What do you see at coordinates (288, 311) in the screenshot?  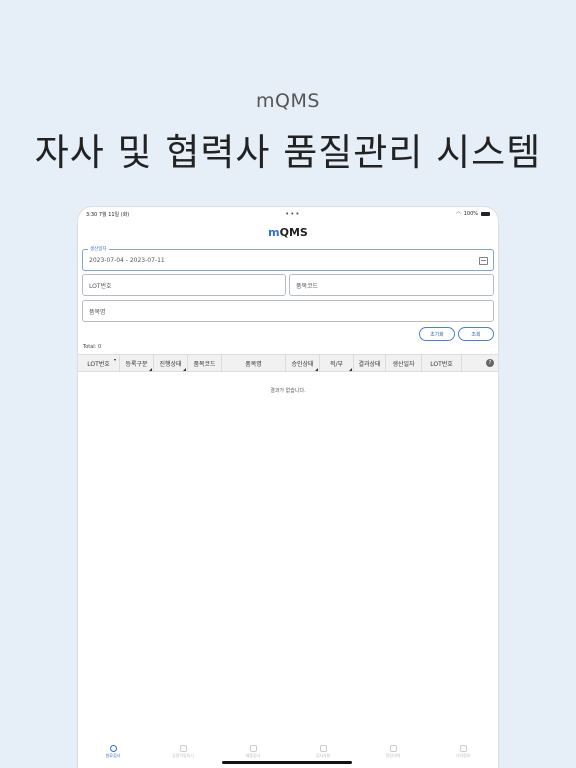 I see `item-name-field: 품목명` at bounding box center [288, 311].